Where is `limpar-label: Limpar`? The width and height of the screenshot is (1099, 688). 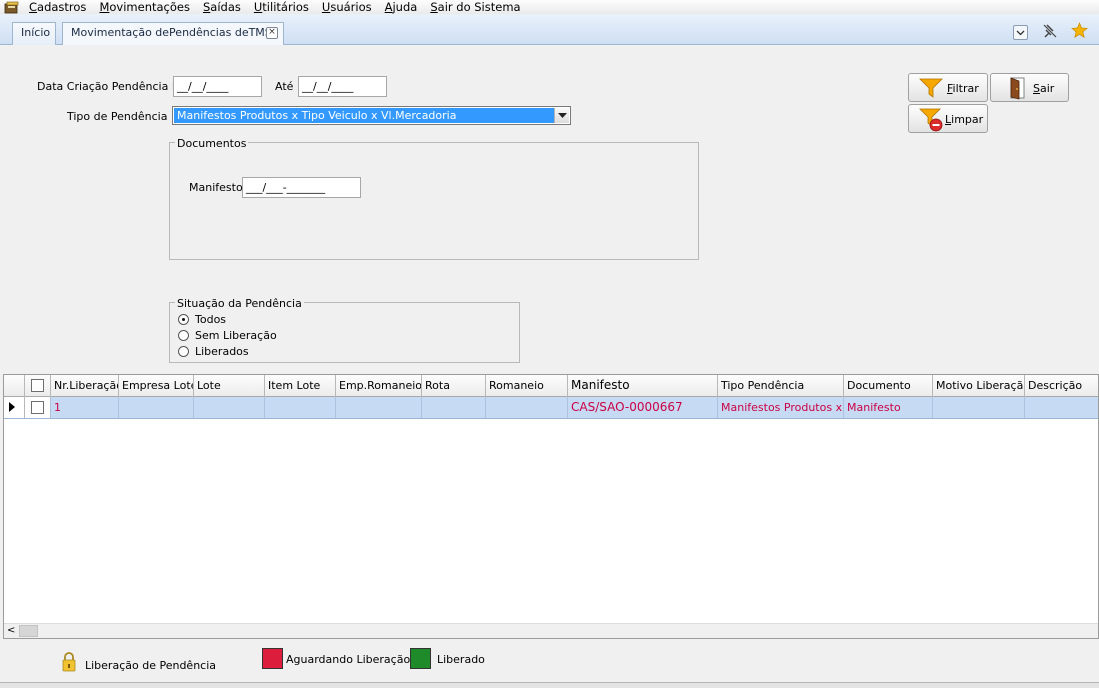 limpar-label: Limpar is located at coordinates (964, 119).